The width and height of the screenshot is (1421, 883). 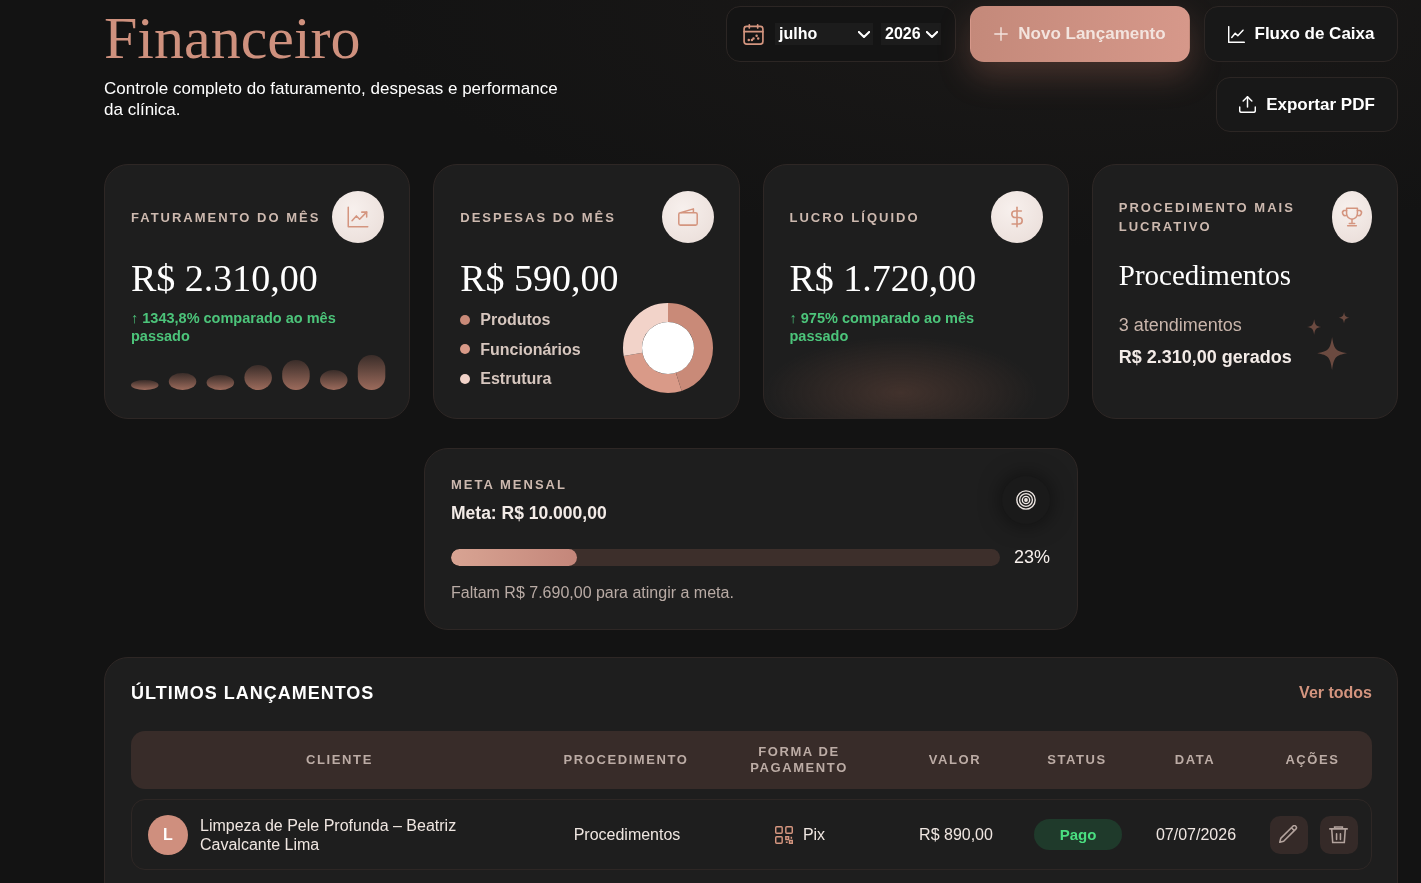 What do you see at coordinates (538, 217) in the screenshot?
I see `card-label: DESPESAS DO MÊS` at bounding box center [538, 217].